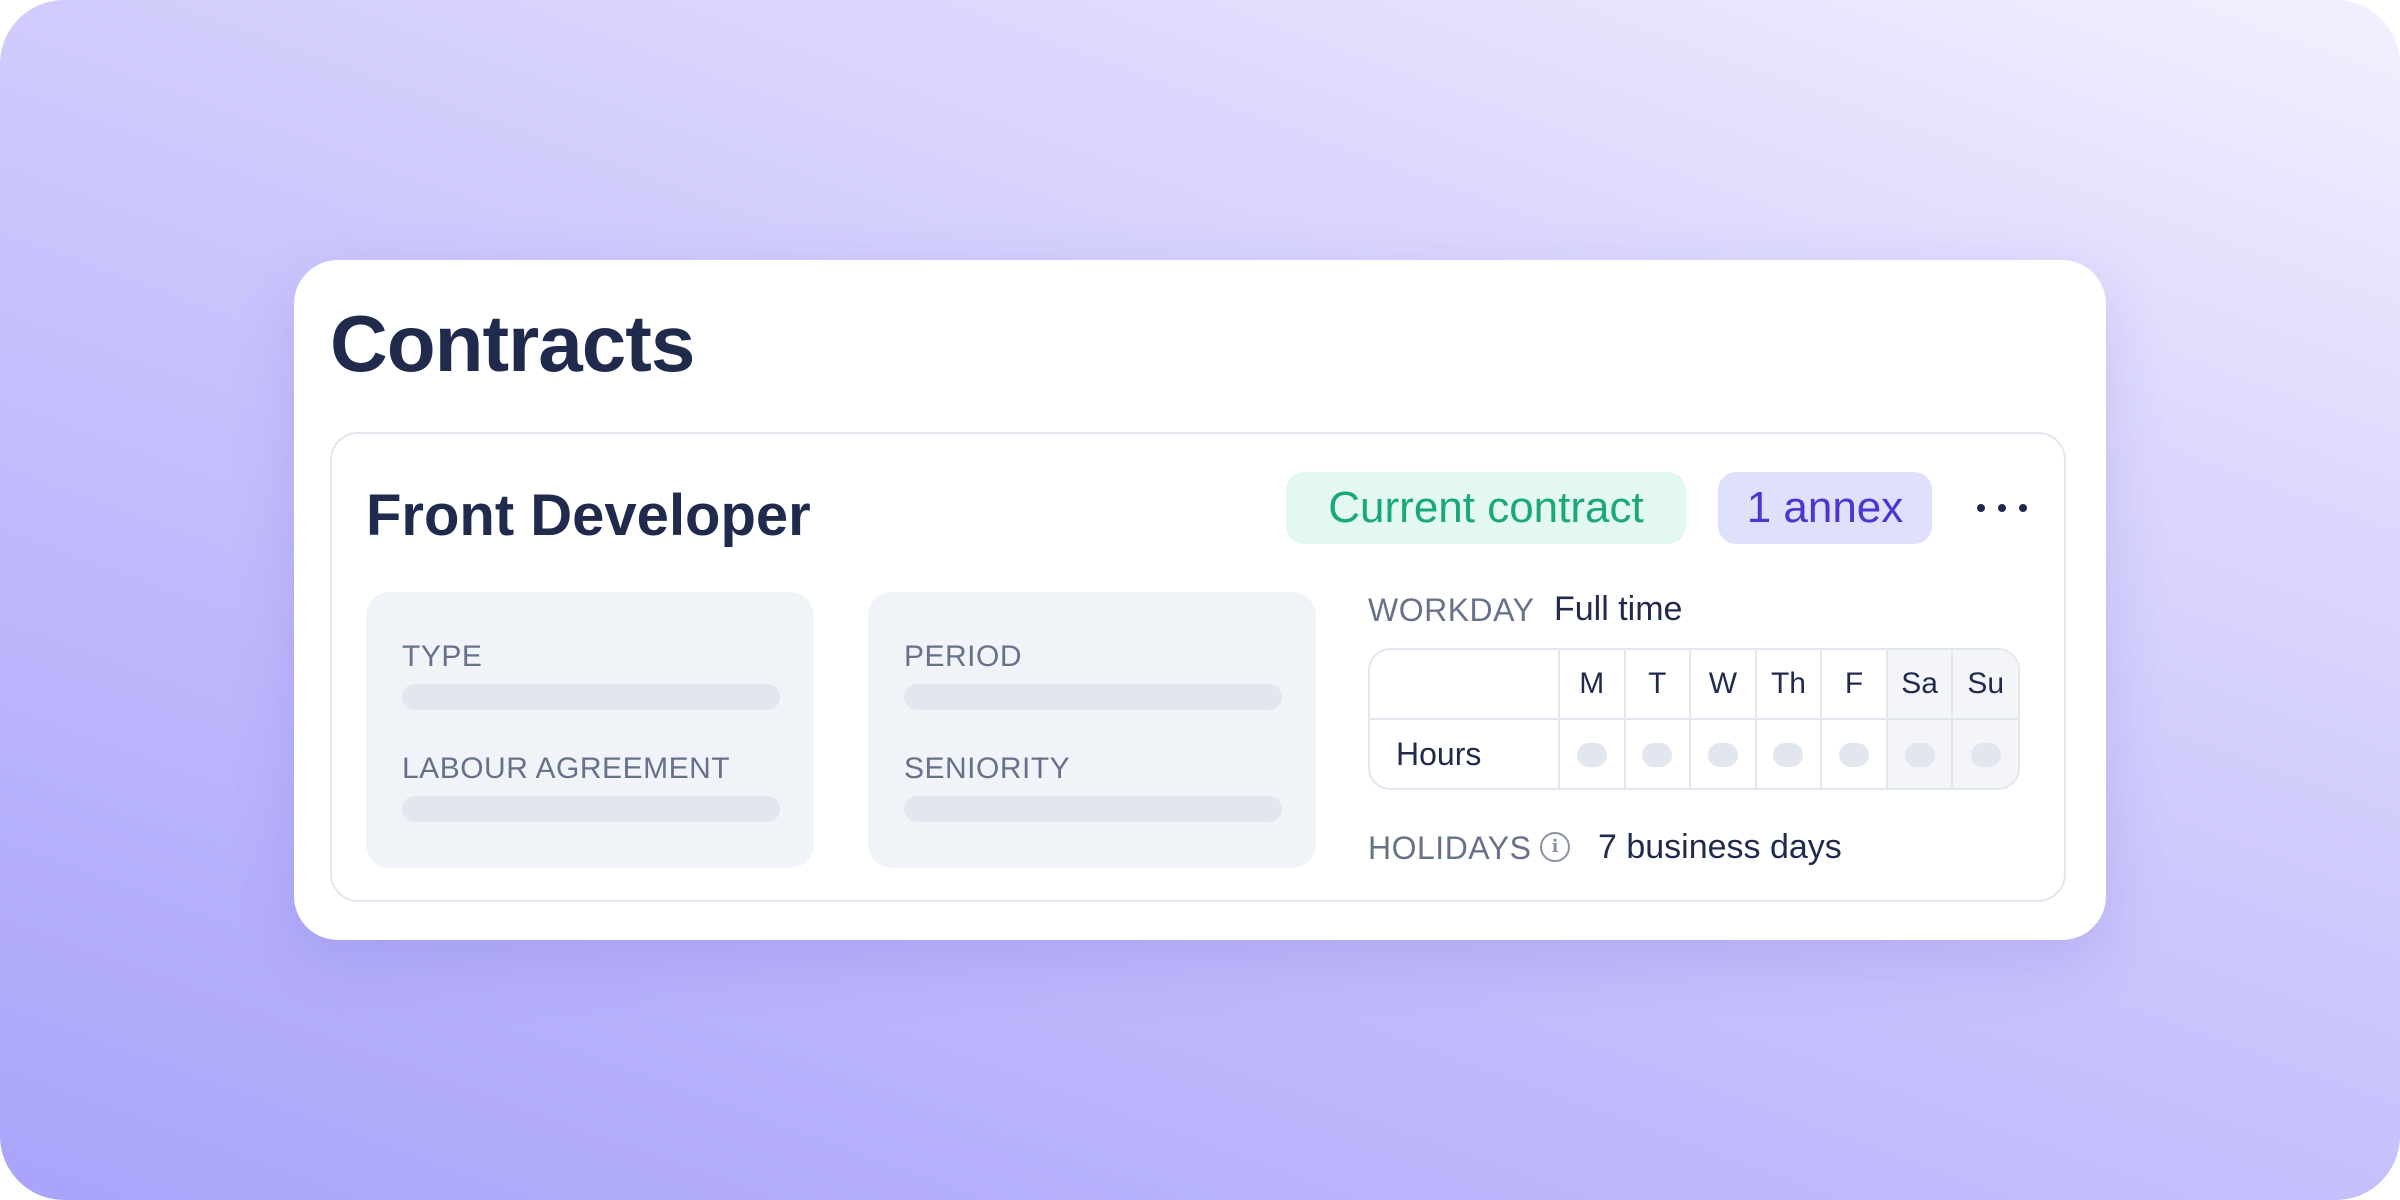 The image size is (2400, 1200). Describe the element at coordinates (963, 656) in the screenshot. I see `period-label: PERIOD` at that location.